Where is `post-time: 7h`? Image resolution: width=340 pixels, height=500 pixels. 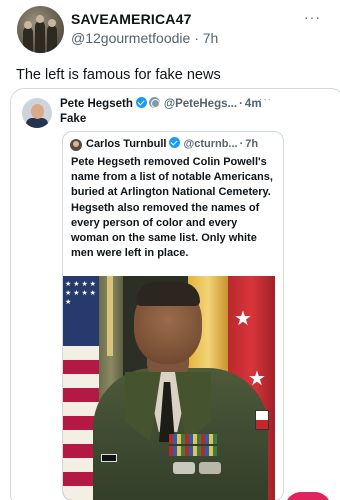 post-time: 7h is located at coordinates (211, 38).